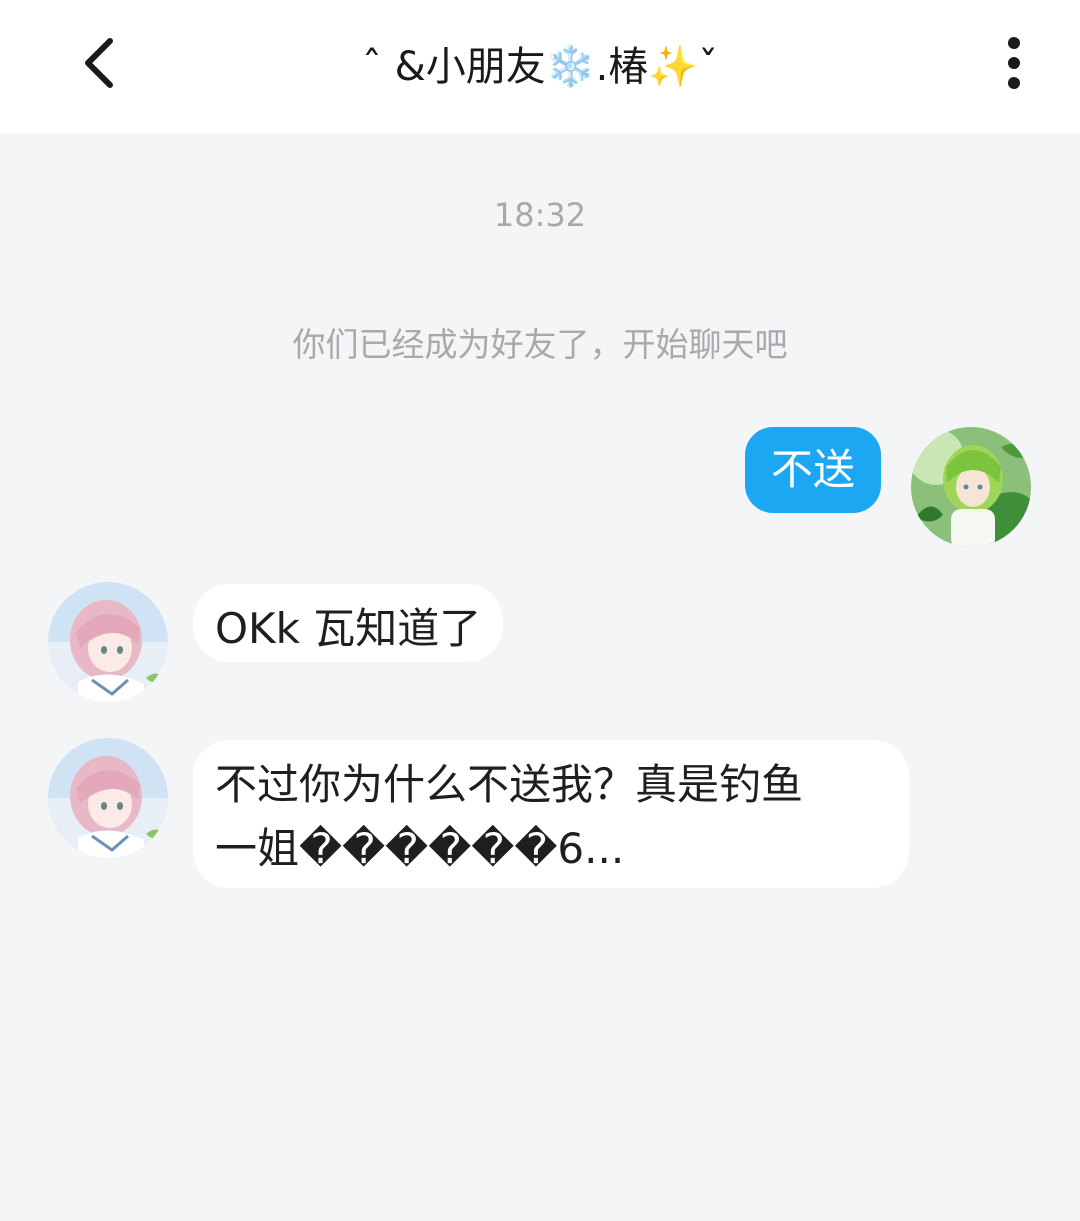 The width and height of the screenshot is (1080, 1221). Describe the element at coordinates (971, 487) in the screenshot. I see `my-avatar` at that location.